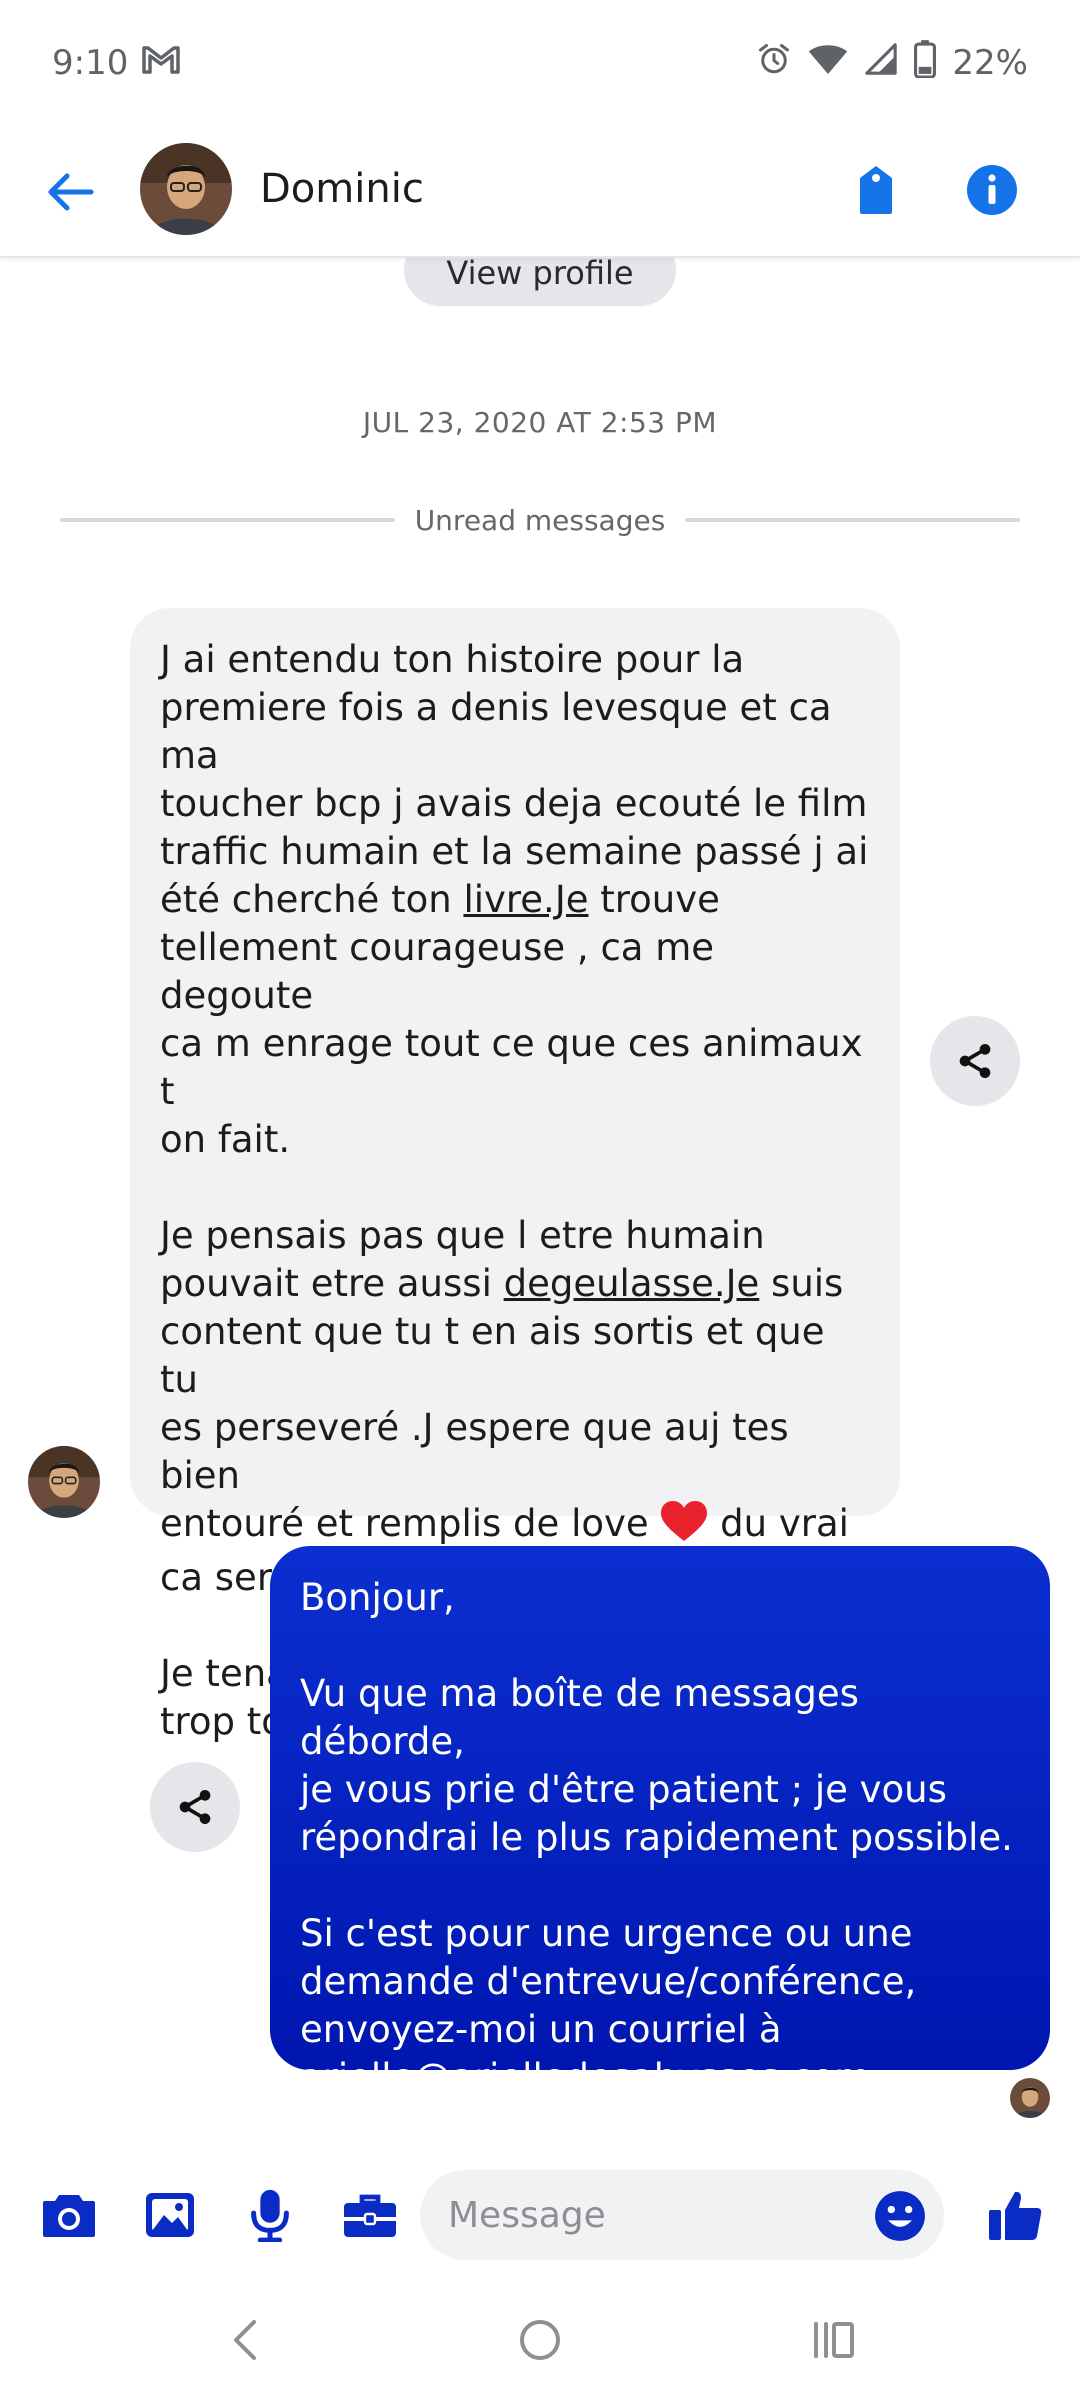  Describe the element at coordinates (1030, 2098) in the screenshot. I see `read-receipt-avatar` at that location.